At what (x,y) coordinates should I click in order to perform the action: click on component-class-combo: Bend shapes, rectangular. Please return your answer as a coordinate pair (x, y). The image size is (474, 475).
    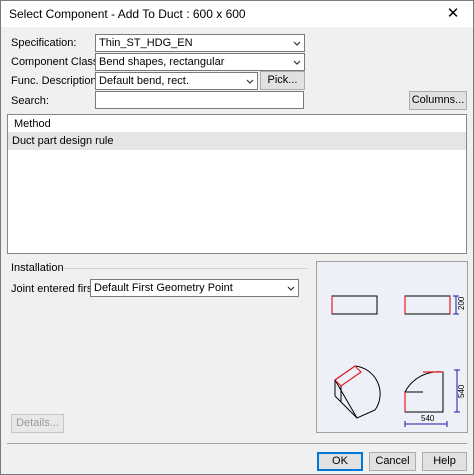
    Looking at the image, I should click on (200, 62).